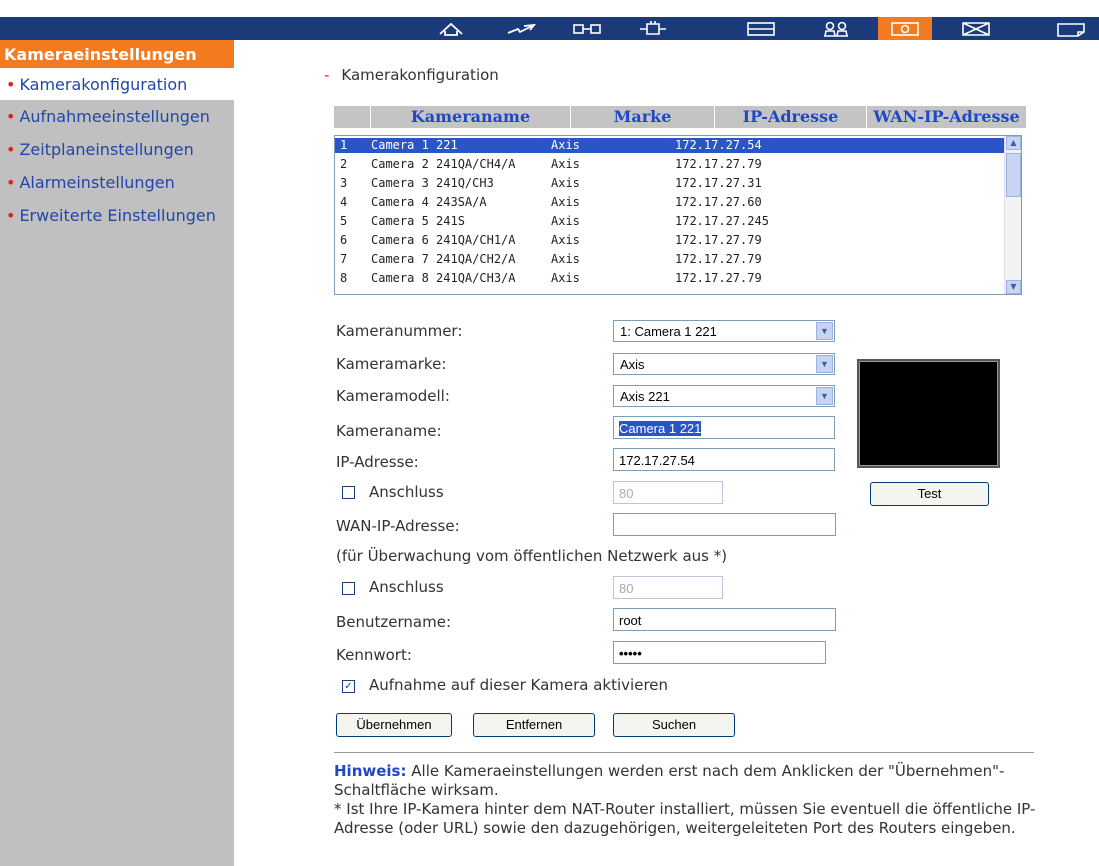  I want to click on ip-address-field: 172.17.27.54, so click(724, 459).